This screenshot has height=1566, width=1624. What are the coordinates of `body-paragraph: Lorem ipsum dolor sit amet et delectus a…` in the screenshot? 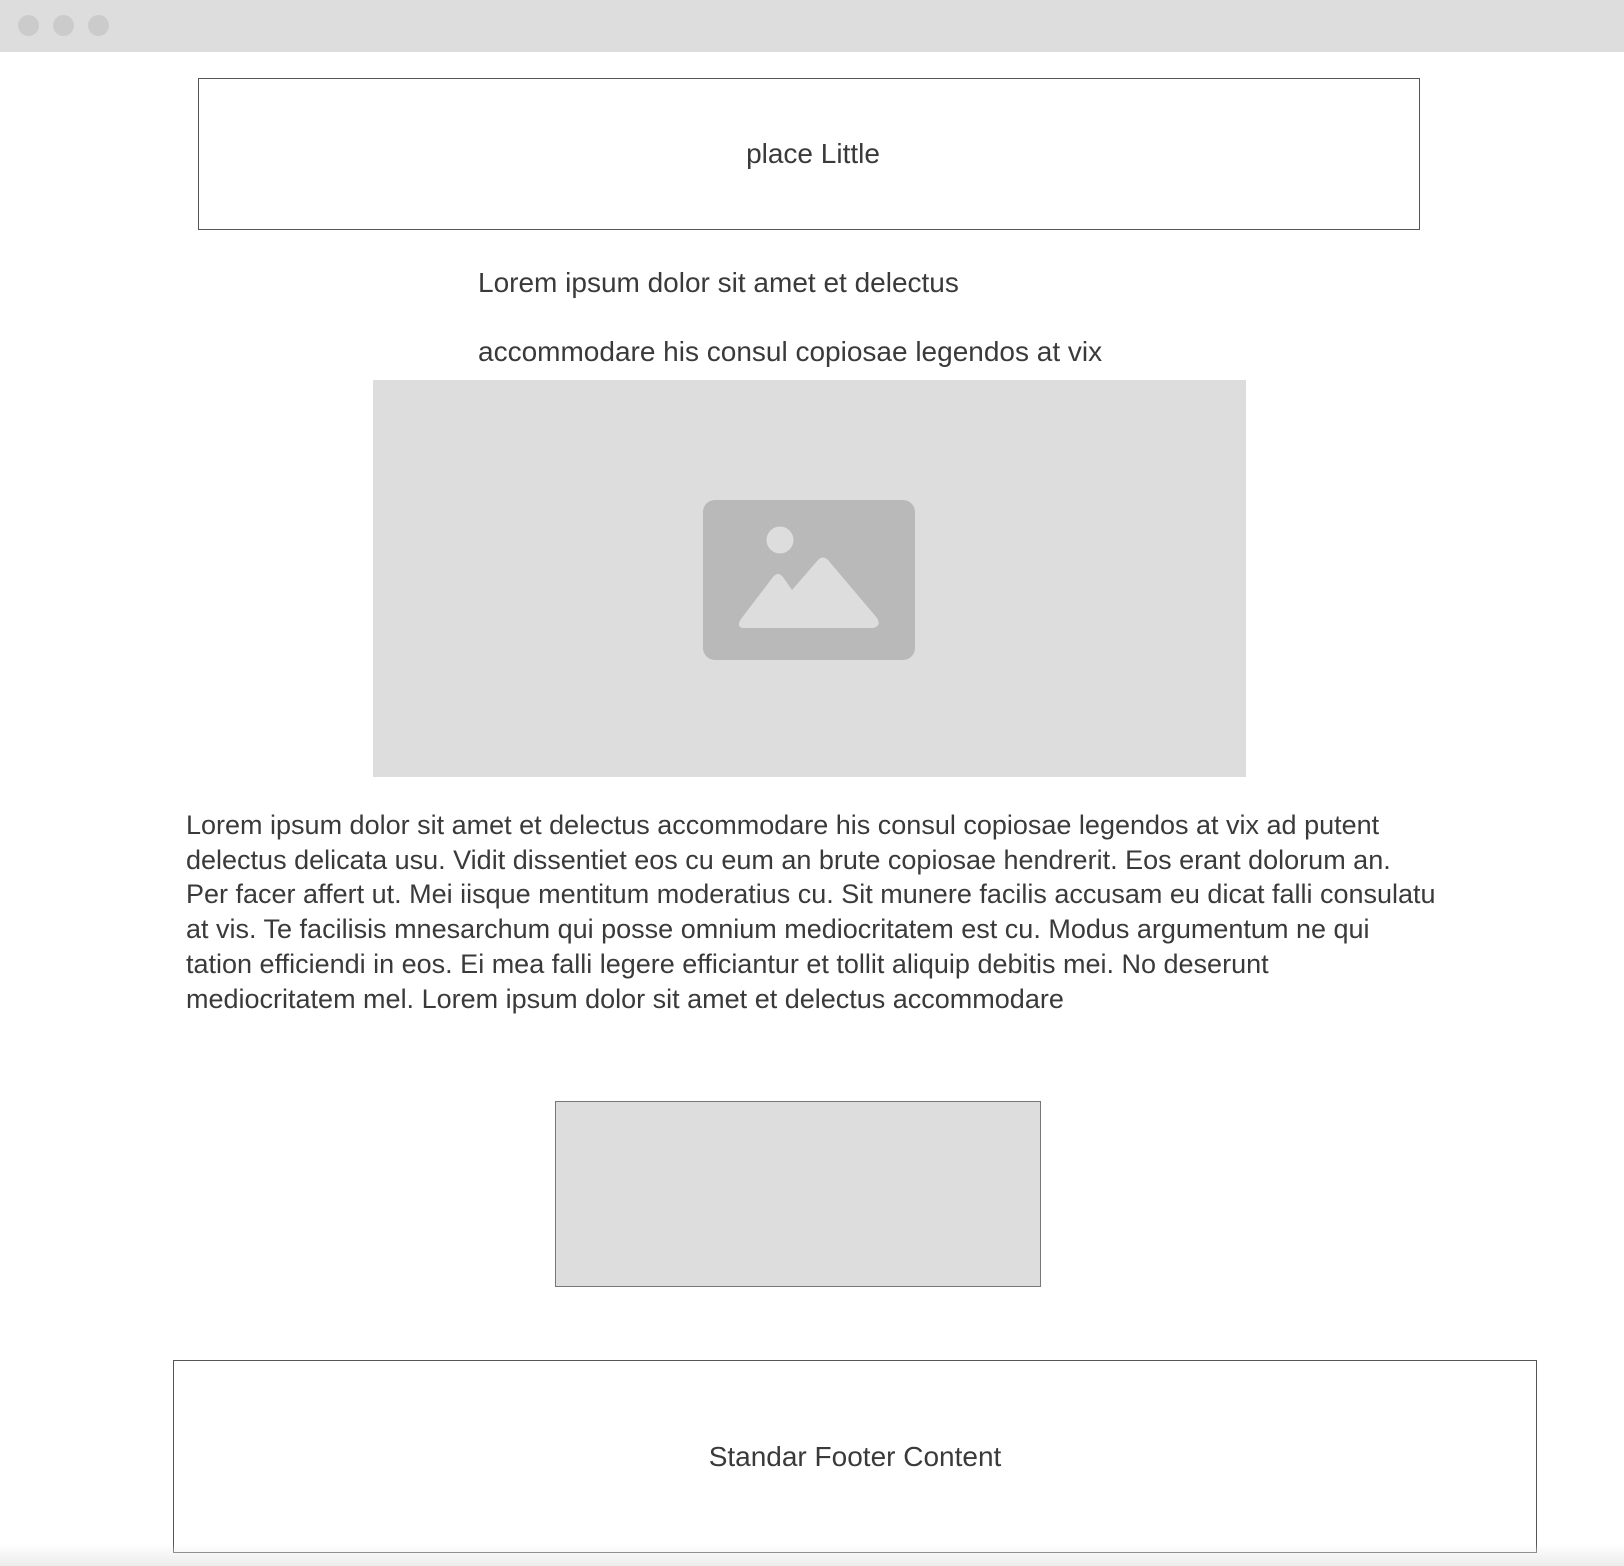 It's located at (811, 912).